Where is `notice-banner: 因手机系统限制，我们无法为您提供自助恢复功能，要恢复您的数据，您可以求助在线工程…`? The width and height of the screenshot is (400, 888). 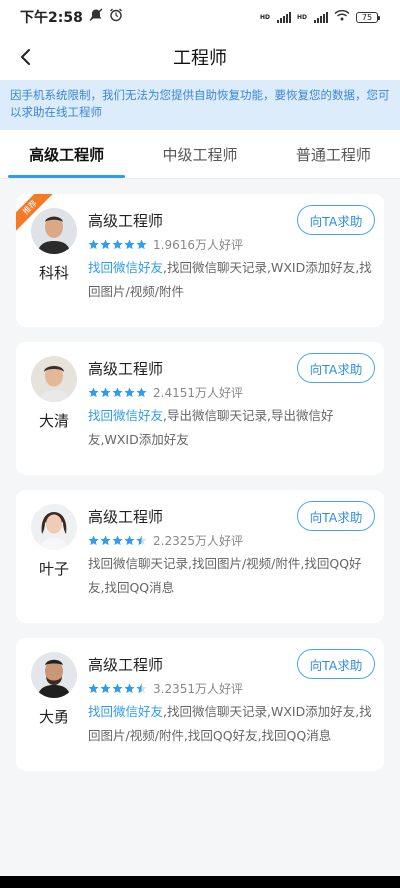
notice-banner: 因手机系统限制，我们无法为您提供自助恢复功能，要恢复您的数据，您可以求助在线工程… is located at coordinates (200, 105).